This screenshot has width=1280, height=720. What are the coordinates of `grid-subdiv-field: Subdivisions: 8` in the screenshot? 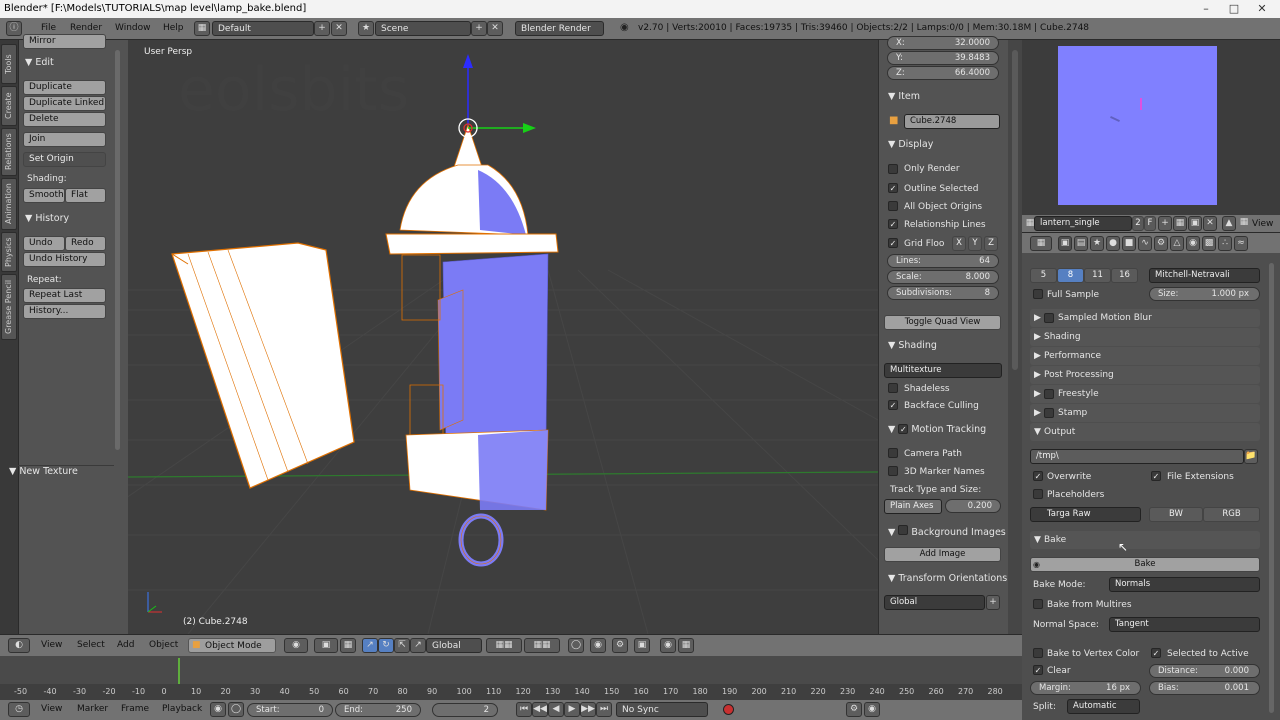 It's located at (943, 293).